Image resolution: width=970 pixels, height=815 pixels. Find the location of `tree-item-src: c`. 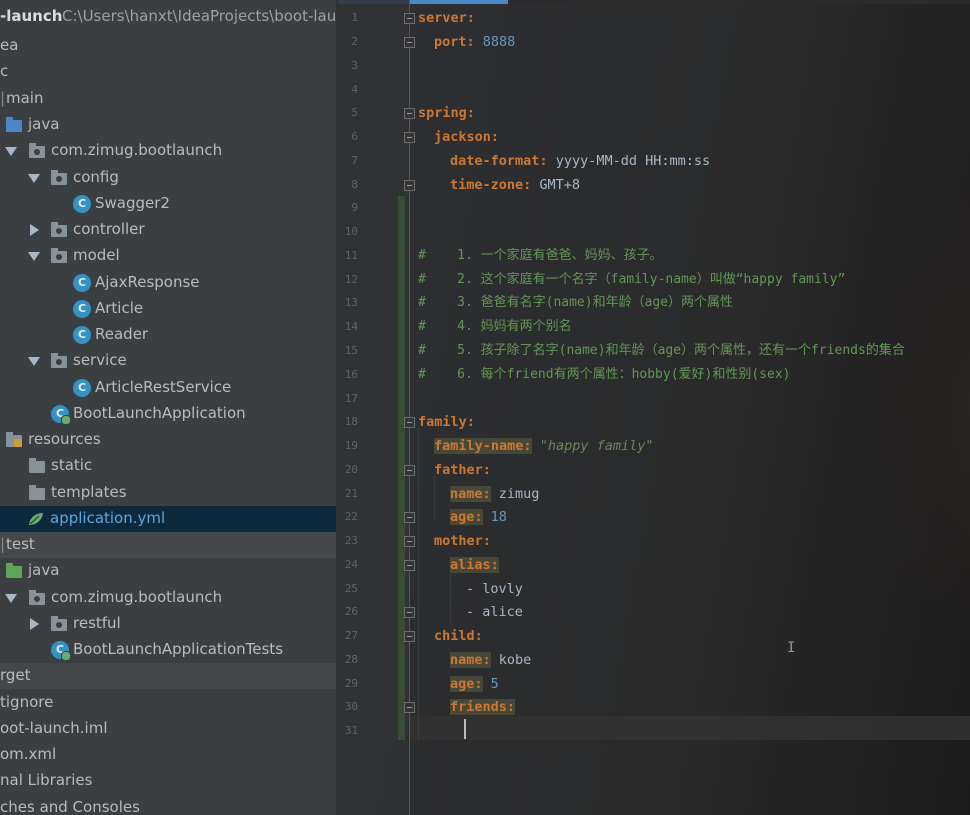

tree-item-src: c is located at coordinates (168, 72).